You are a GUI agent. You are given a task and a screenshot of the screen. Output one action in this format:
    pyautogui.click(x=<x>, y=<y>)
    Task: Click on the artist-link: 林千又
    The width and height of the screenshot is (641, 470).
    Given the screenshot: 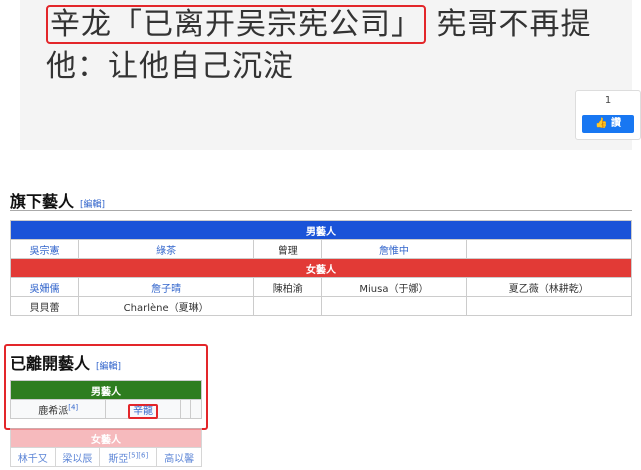 What is the action you would take?
    pyautogui.click(x=33, y=457)
    